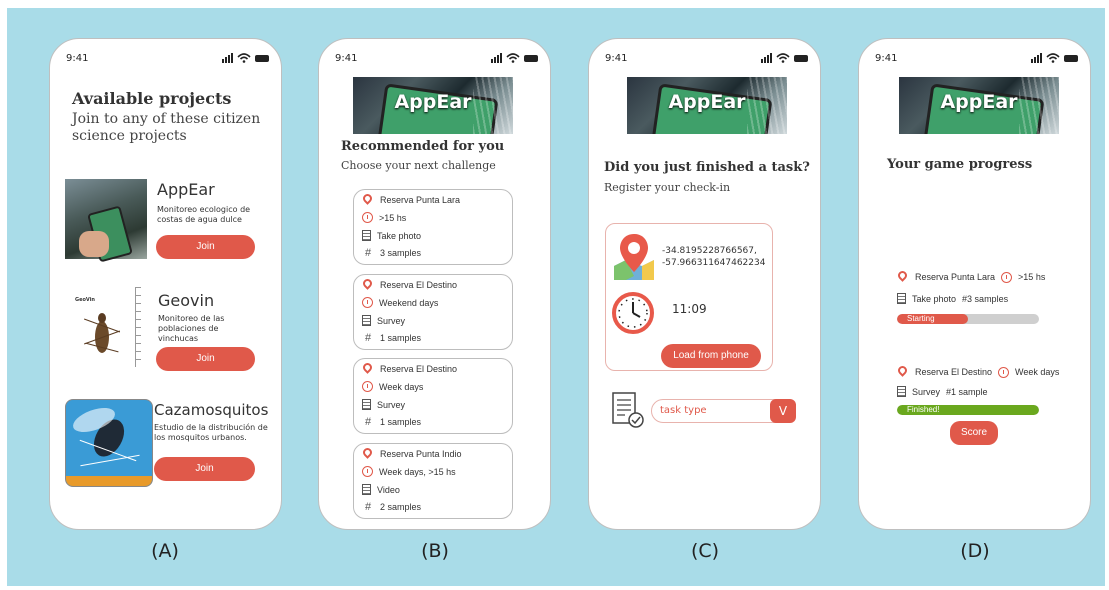 The height and width of the screenshot is (590, 1109). I want to click on dropdown-button: V, so click(783, 411).